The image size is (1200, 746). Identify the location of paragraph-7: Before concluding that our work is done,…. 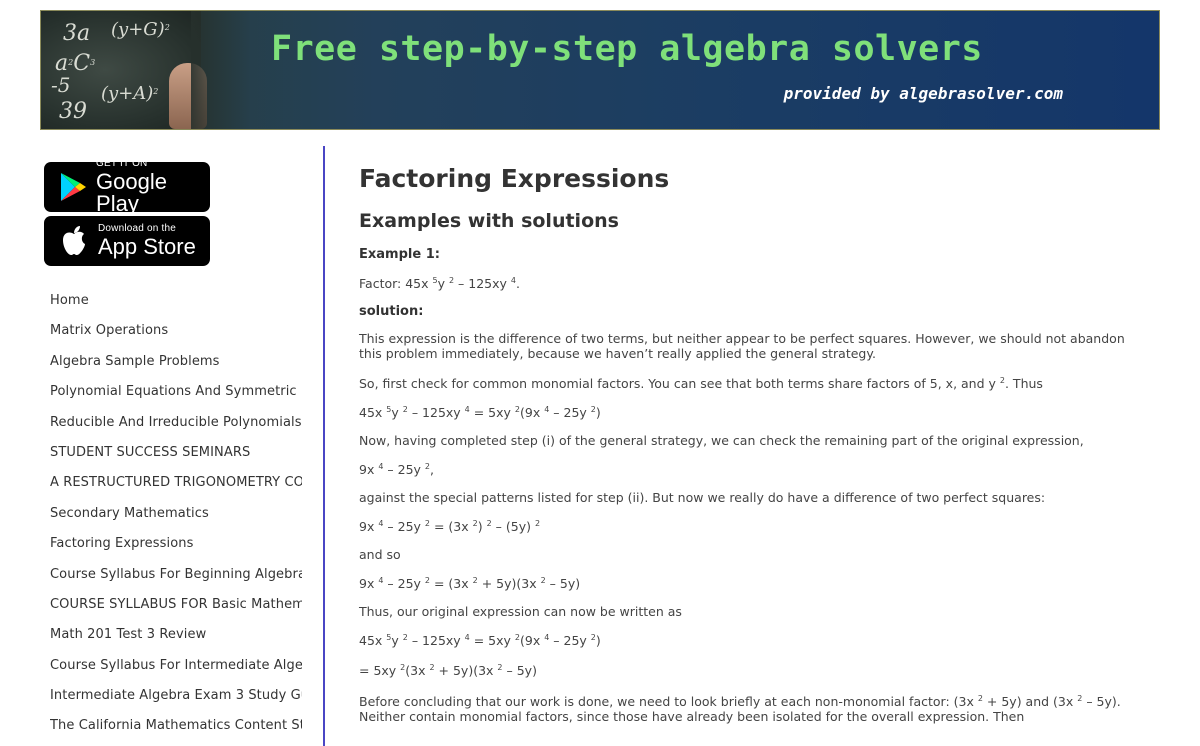
(740, 709).